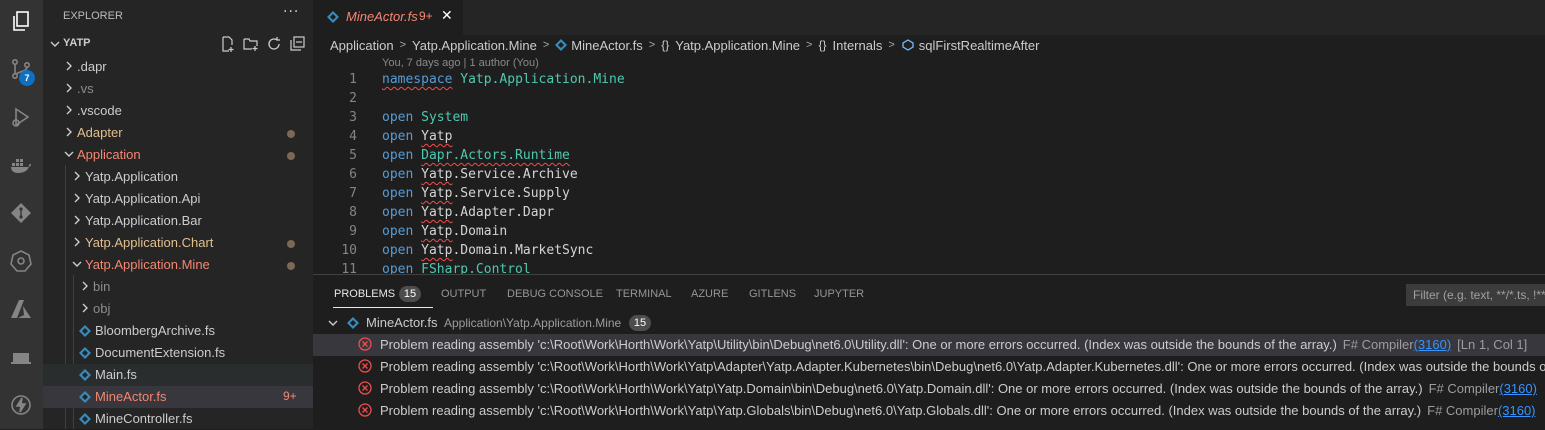 This screenshot has height=430, width=1545. What do you see at coordinates (21, 21) in the screenshot?
I see `explorer-icon` at bounding box center [21, 21].